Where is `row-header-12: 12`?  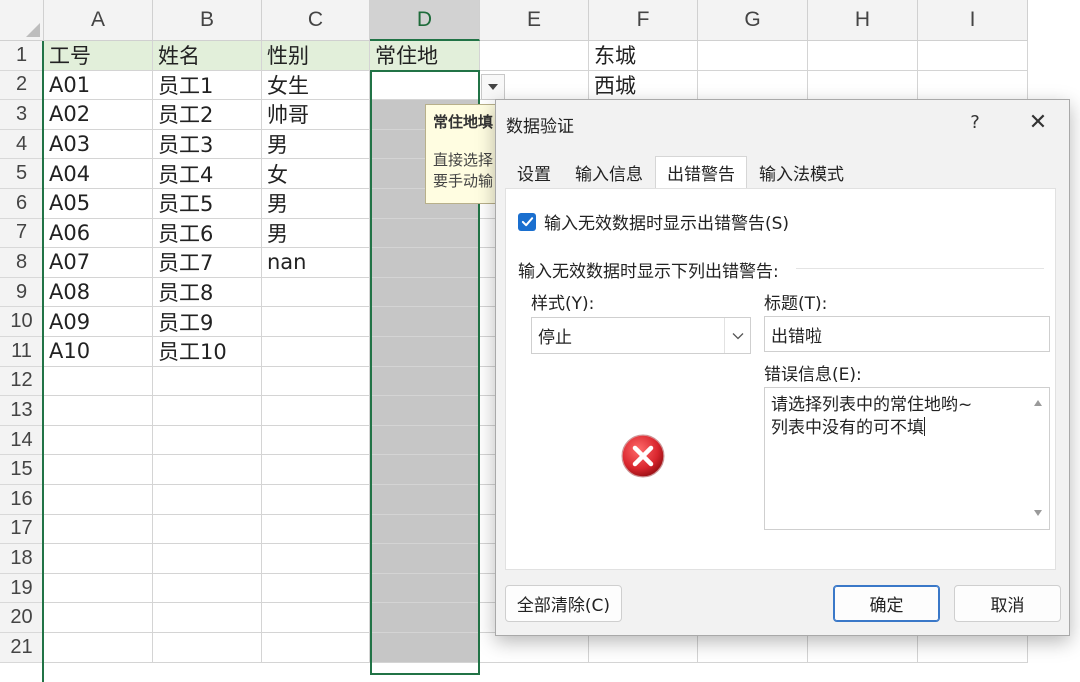
row-header-12: 12 is located at coordinates (22, 381).